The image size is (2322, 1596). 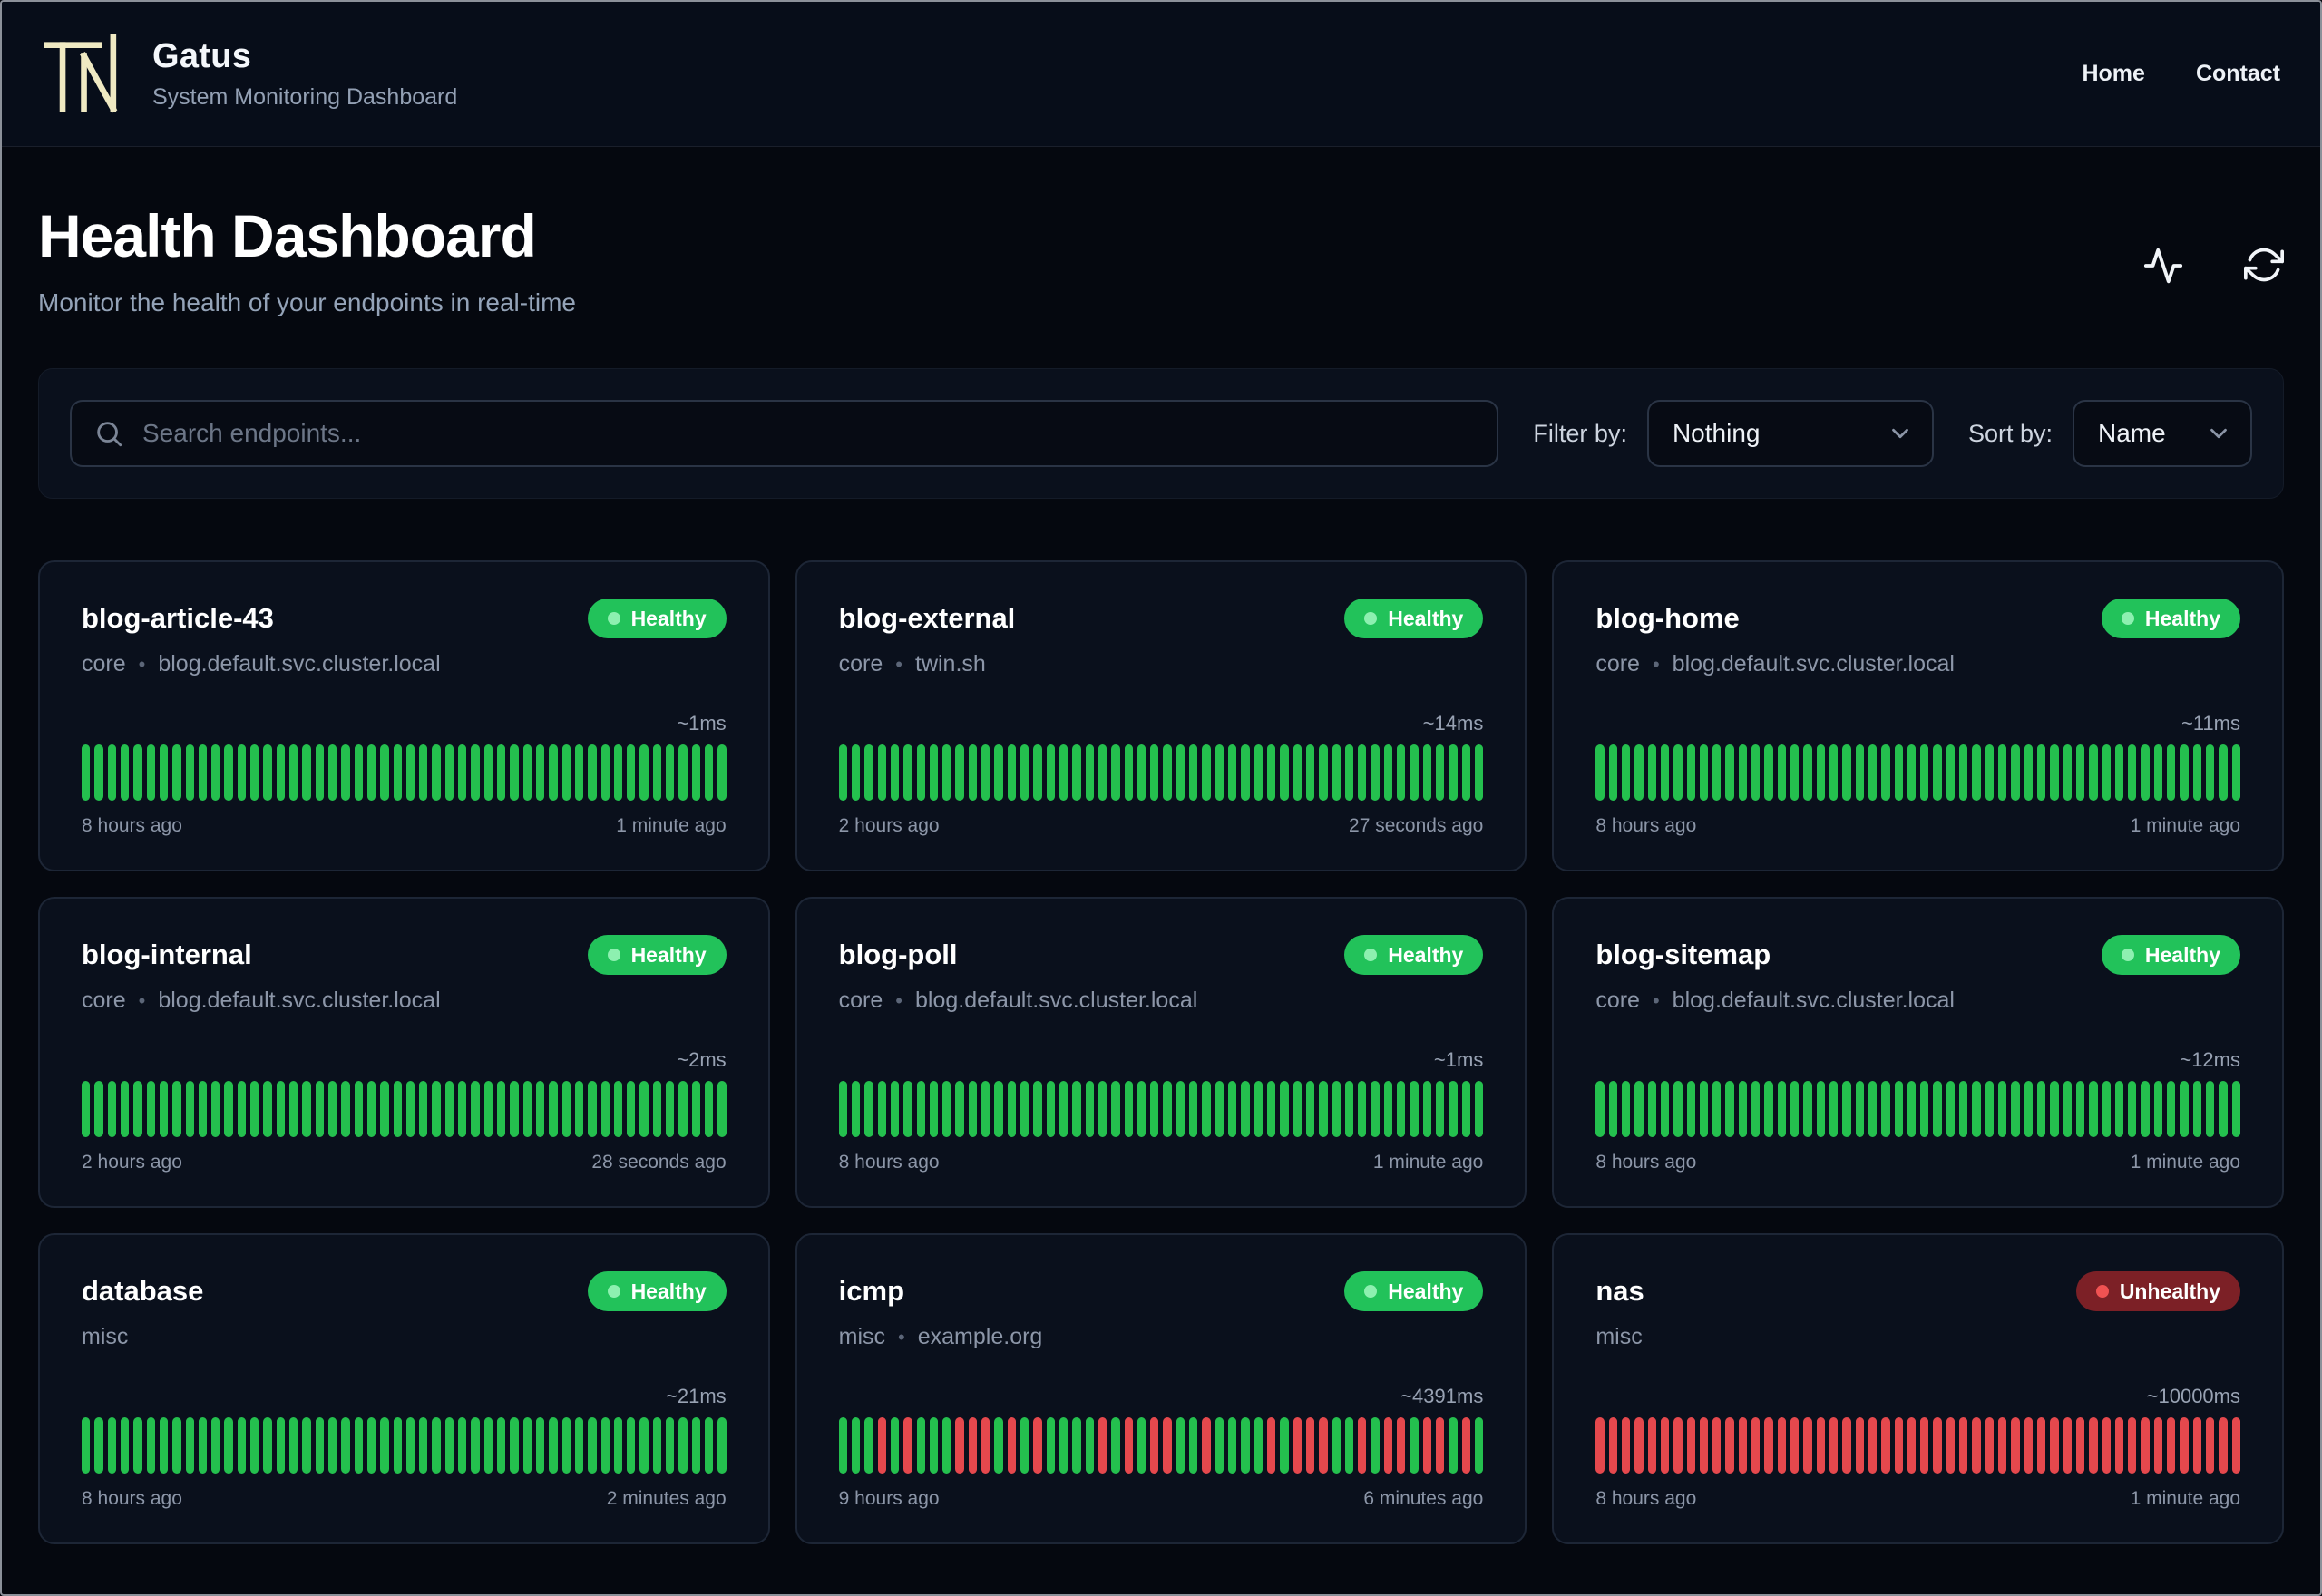 I want to click on endpoint-name: database, so click(x=142, y=1291).